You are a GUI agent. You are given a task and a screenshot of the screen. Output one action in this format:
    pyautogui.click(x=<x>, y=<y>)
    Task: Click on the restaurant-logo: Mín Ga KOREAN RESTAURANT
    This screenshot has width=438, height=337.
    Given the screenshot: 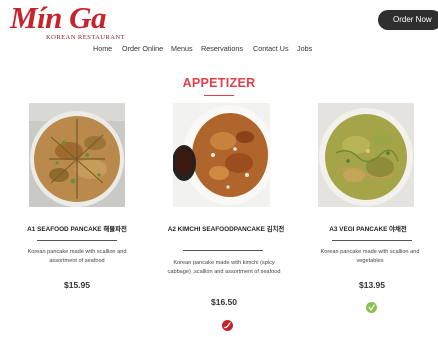 What is the action you would take?
    pyautogui.click(x=80, y=21)
    